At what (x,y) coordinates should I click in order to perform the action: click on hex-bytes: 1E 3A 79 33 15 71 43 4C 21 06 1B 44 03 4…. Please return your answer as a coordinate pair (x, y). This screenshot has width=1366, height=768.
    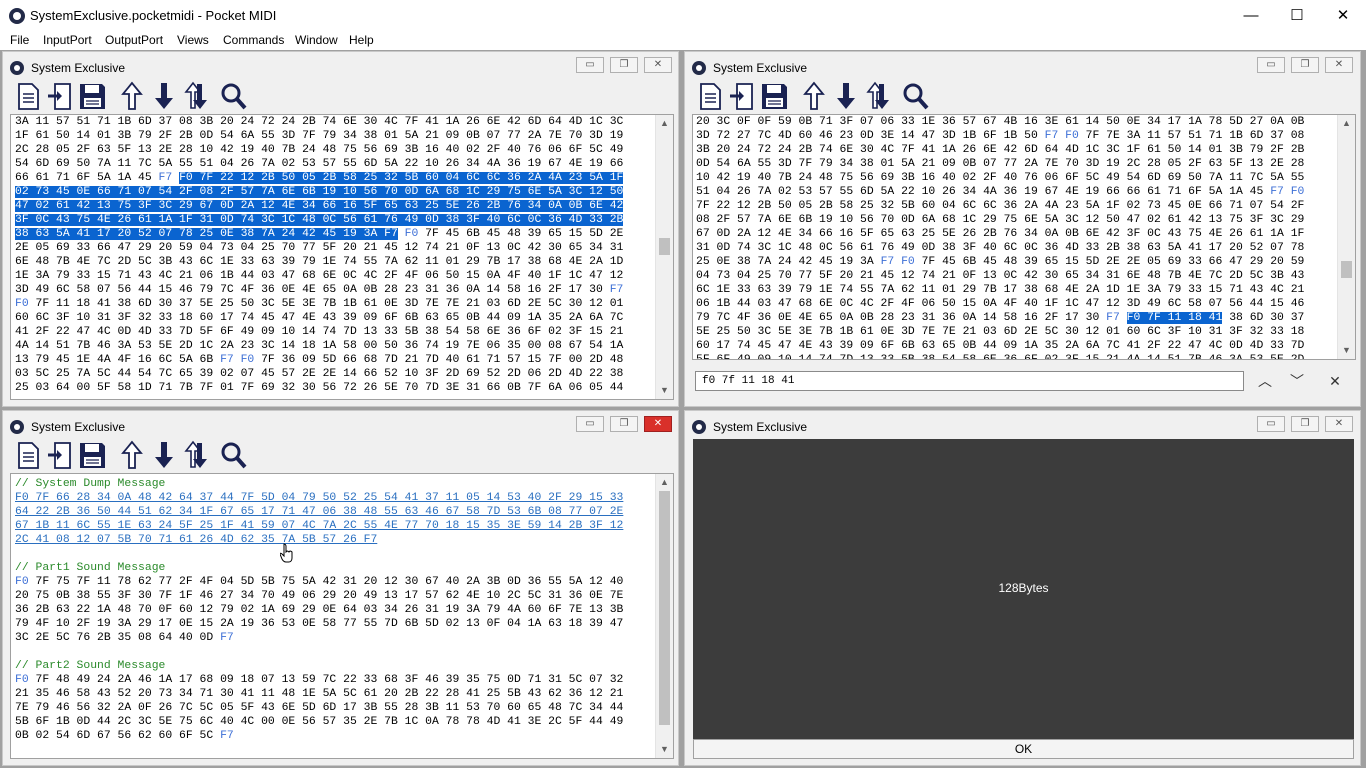
    Looking at the image, I should click on (319, 276).